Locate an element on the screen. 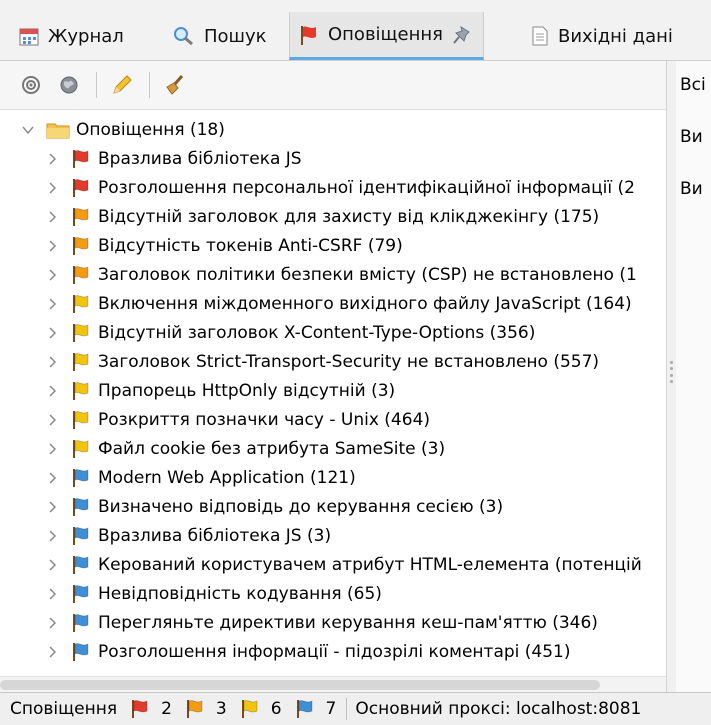 The height and width of the screenshot is (725, 711). scope-button is located at coordinates (31, 85).